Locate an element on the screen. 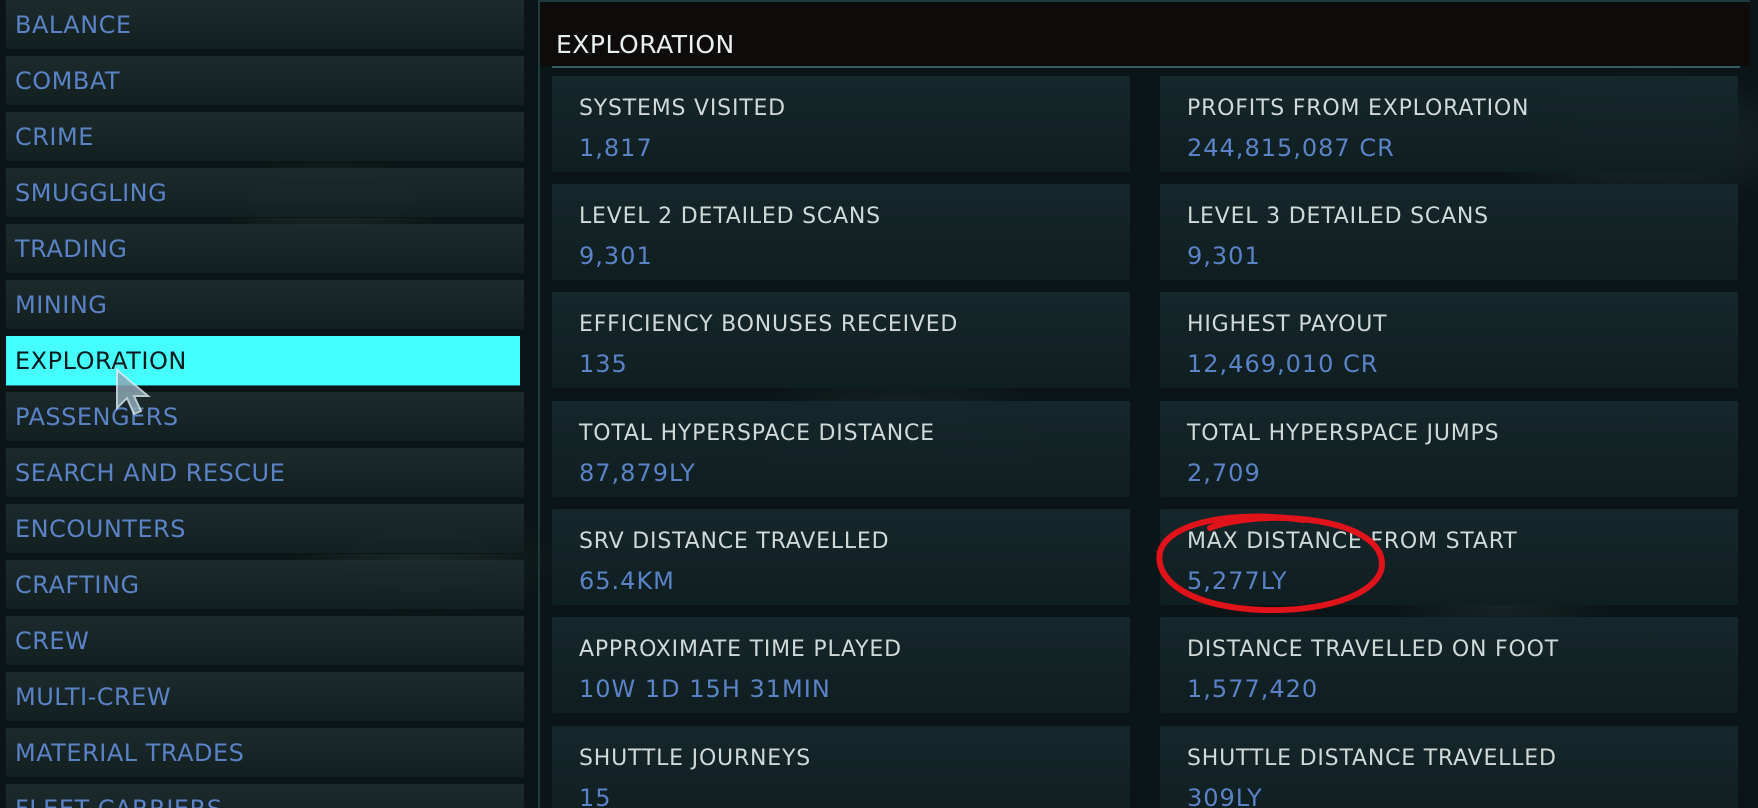  stat-label: SYSTEMS VISITED is located at coordinates (682, 108).